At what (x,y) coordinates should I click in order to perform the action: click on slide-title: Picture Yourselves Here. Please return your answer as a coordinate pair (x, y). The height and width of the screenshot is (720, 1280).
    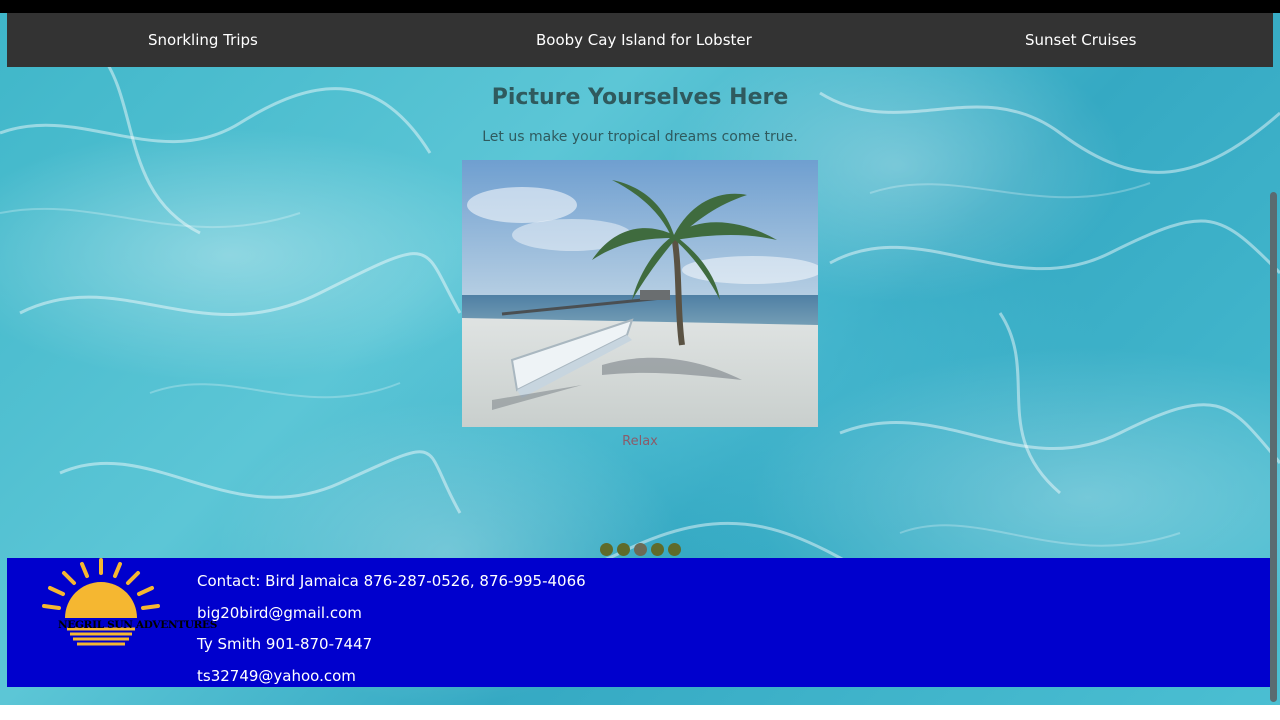
    Looking at the image, I should click on (640, 97).